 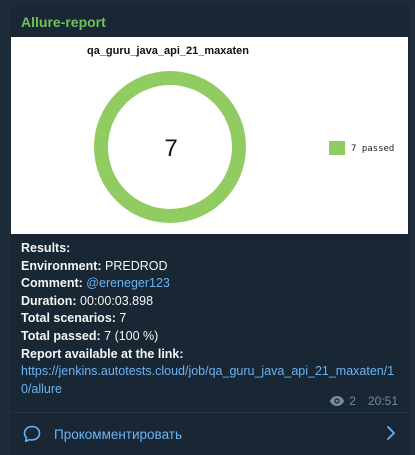 What do you see at coordinates (49, 300) in the screenshot?
I see `duration-label: Duration:` at bounding box center [49, 300].